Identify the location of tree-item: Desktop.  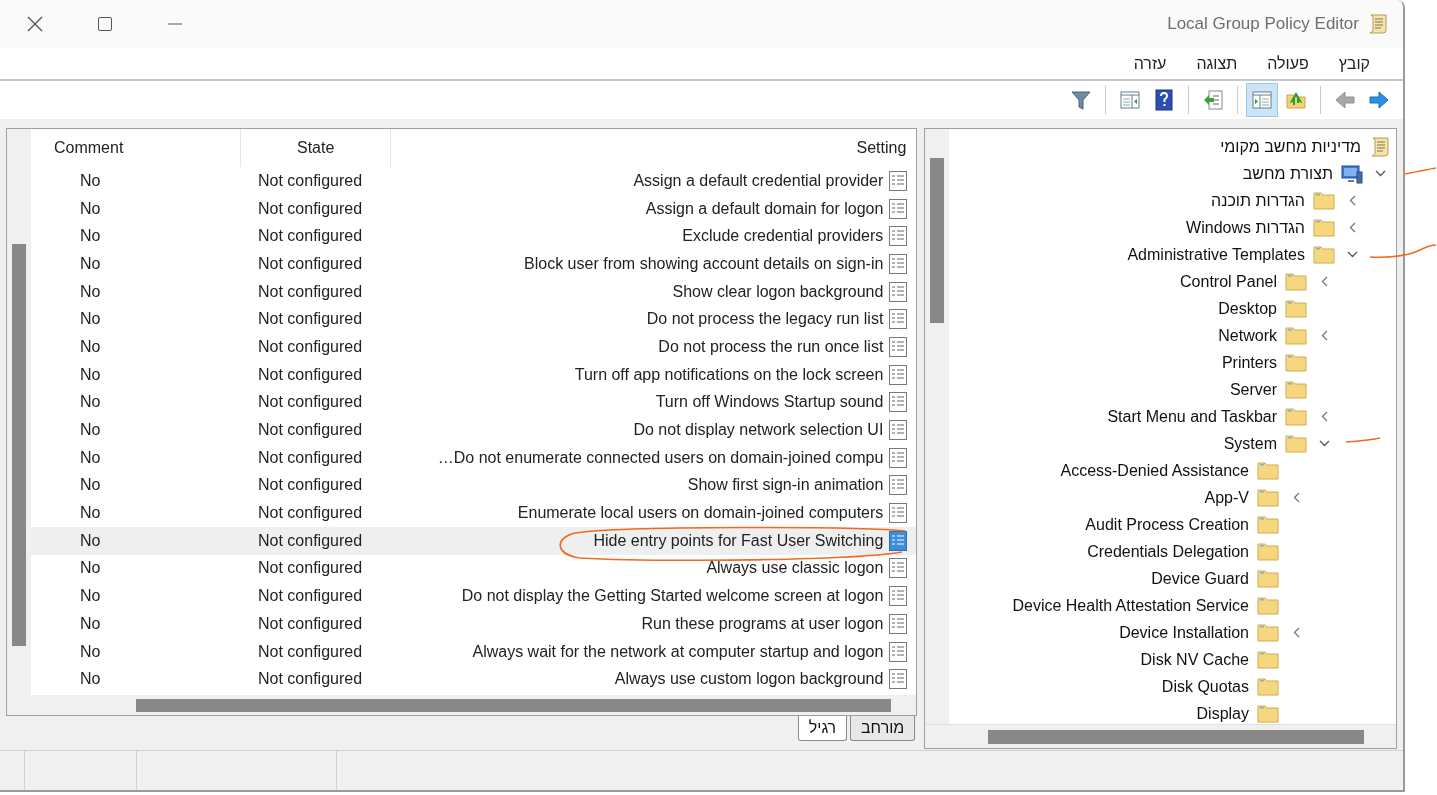
(1247, 308).